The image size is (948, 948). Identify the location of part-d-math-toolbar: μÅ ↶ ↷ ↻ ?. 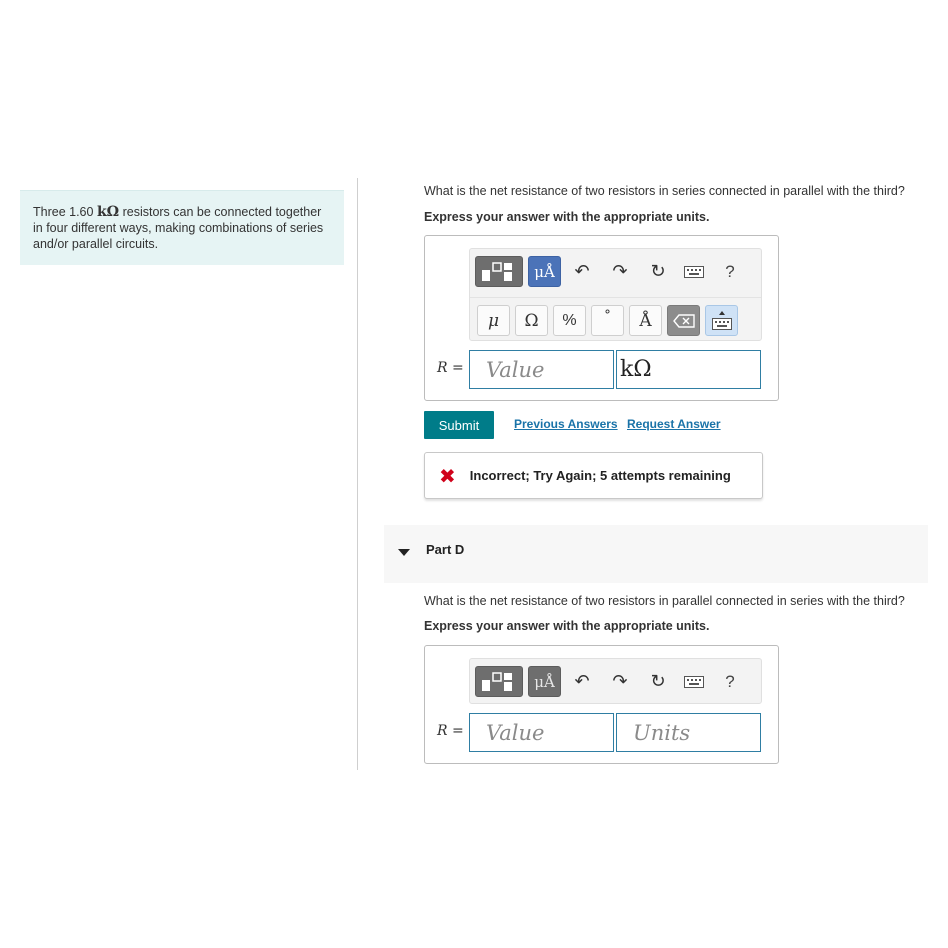
(615, 681).